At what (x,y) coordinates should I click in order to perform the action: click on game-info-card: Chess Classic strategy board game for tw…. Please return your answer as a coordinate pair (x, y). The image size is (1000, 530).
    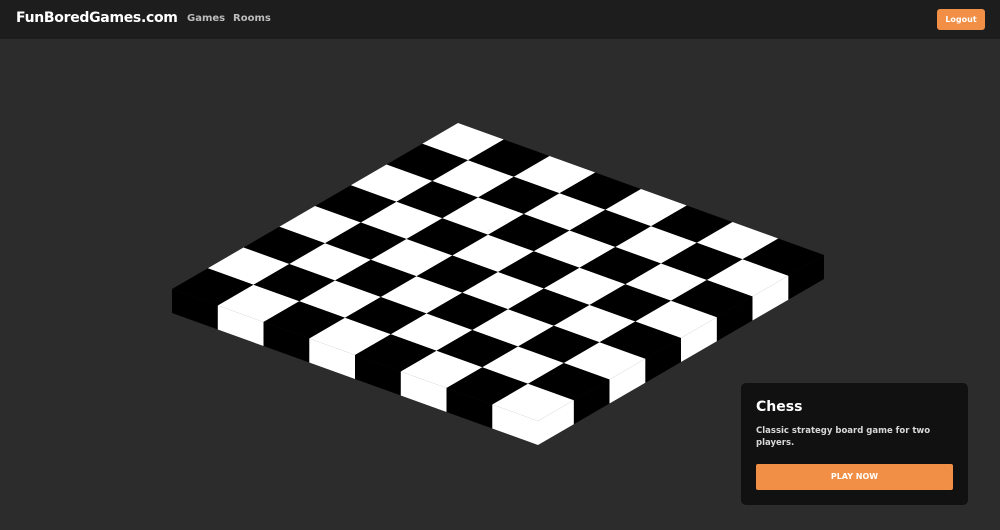
    Looking at the image, I should click on (854, 444).